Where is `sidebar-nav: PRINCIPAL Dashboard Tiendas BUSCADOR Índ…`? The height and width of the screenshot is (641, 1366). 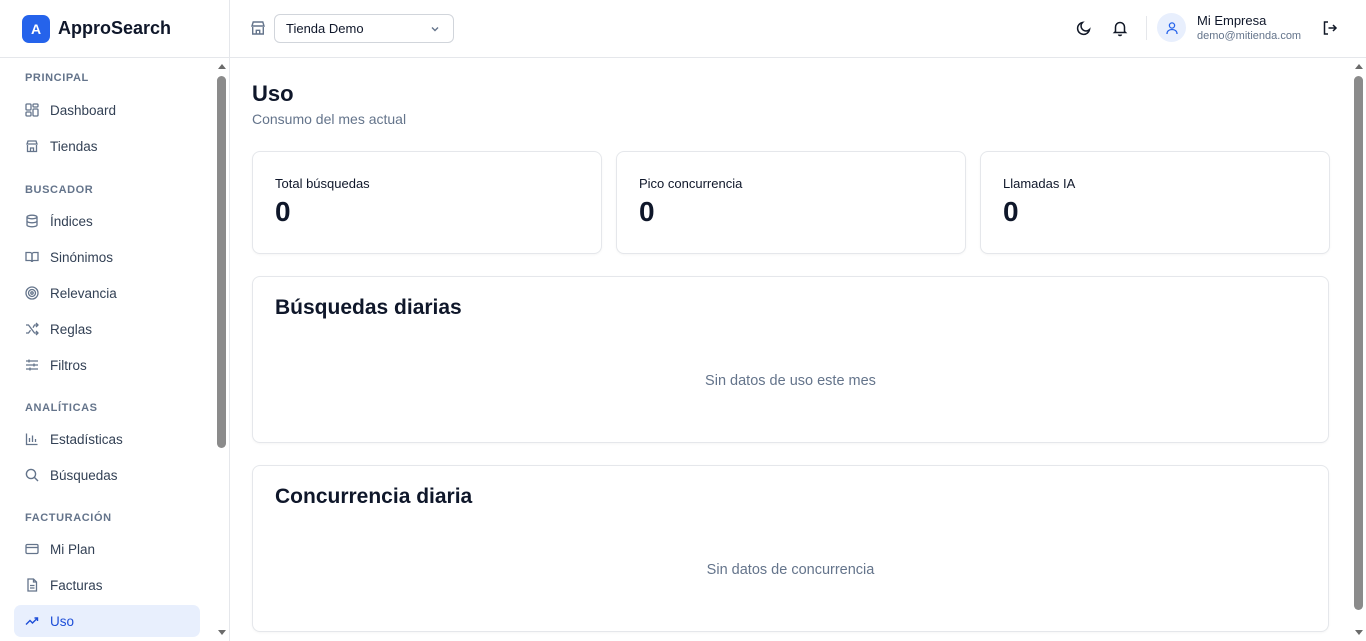
sidebar-nav: PRINCIPAL Dashboard Tiendas BUSCADOR Índ… is located at coordinates (107, 349).